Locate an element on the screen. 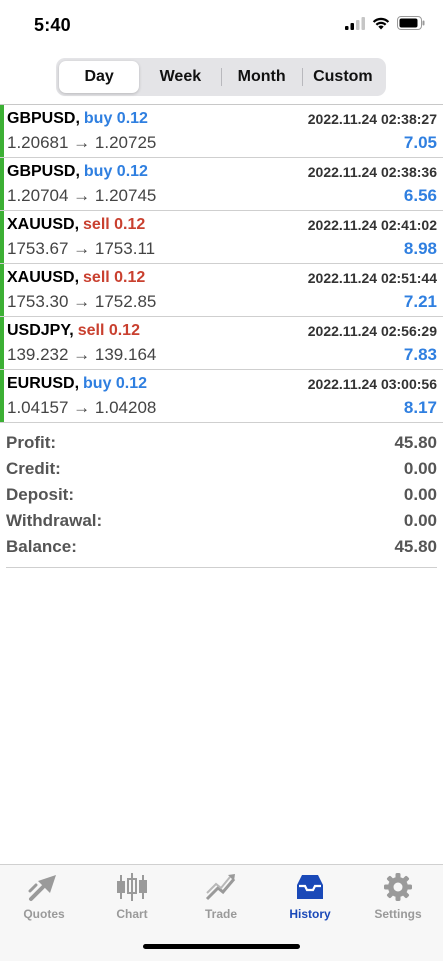  tab-label: Settings is located at coordinates (398, 914).